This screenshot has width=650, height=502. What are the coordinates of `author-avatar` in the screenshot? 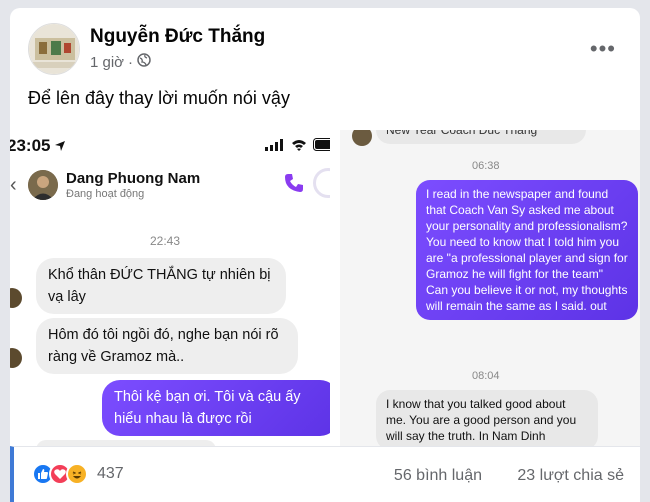 It's located at (54, 49).